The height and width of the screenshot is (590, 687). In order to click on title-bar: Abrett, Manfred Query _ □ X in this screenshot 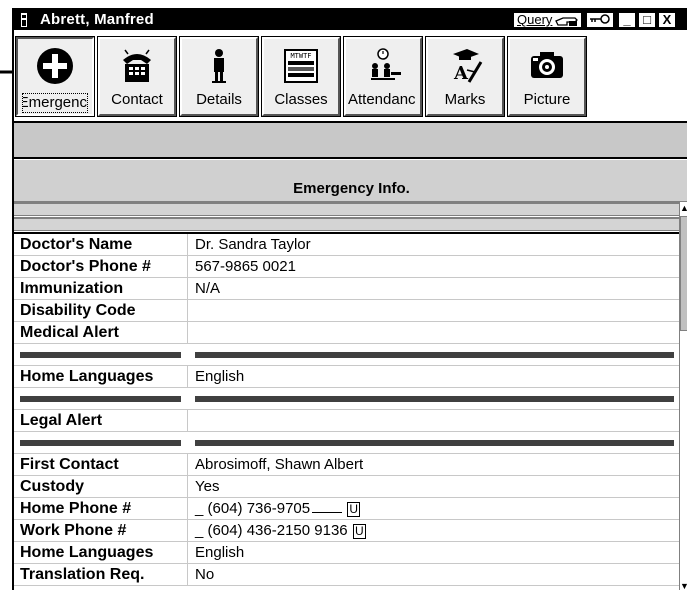, I will do `click(350, 20)`.